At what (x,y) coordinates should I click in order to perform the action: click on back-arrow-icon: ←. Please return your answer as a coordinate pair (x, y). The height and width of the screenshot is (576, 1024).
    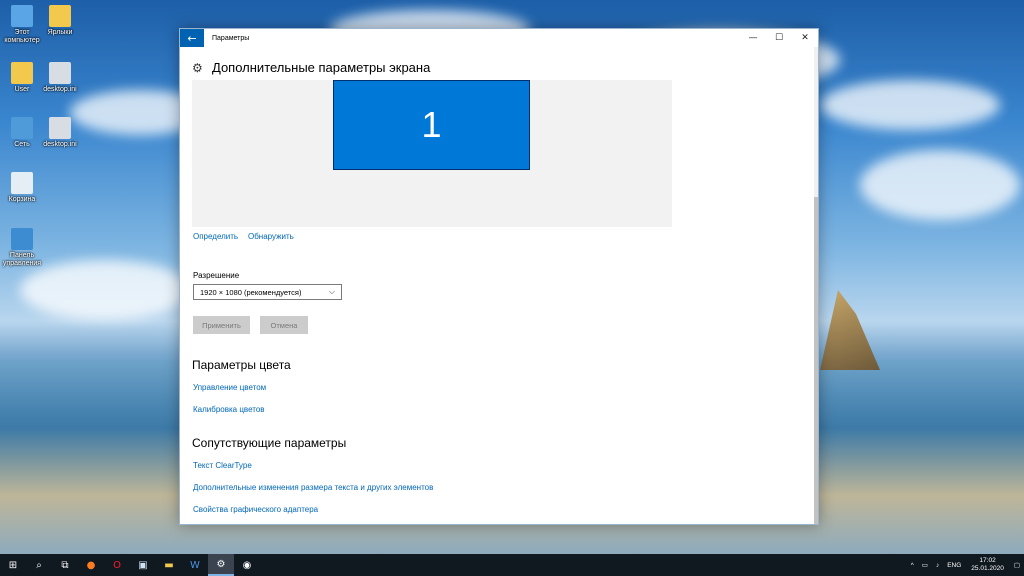
    Looking at the image, I should click on (192, 38).